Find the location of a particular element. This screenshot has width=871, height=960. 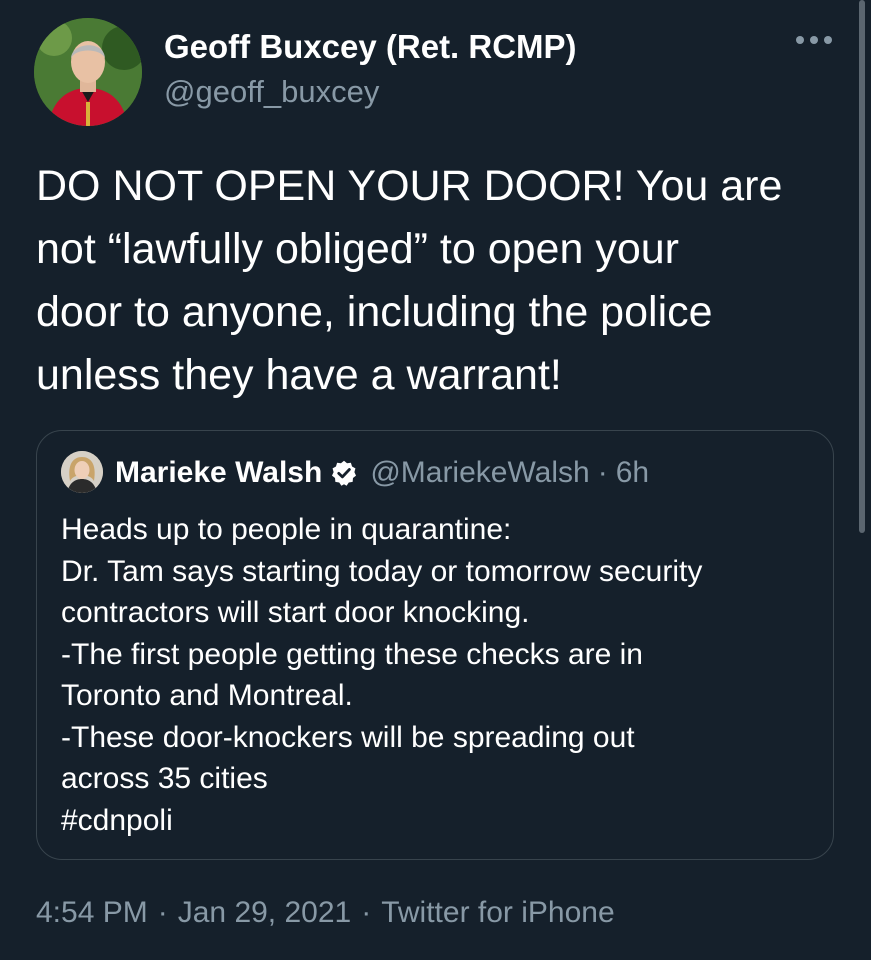

tweet-text-line: door to anyone, including the police is located at coordinates (374, 312).